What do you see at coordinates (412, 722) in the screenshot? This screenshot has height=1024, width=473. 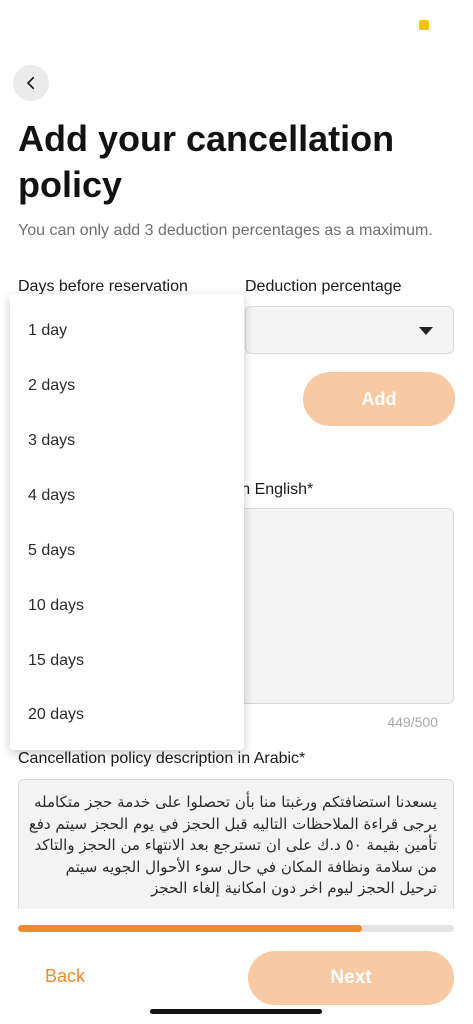 I see `english-char-counter: 449/500` at bounding box center [412, 722].